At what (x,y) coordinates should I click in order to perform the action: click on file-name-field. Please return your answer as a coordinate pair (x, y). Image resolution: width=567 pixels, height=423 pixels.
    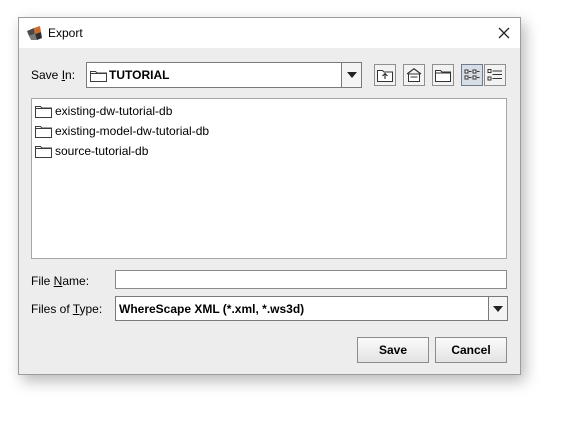
    Looking at the image, I should click on (311, 279).